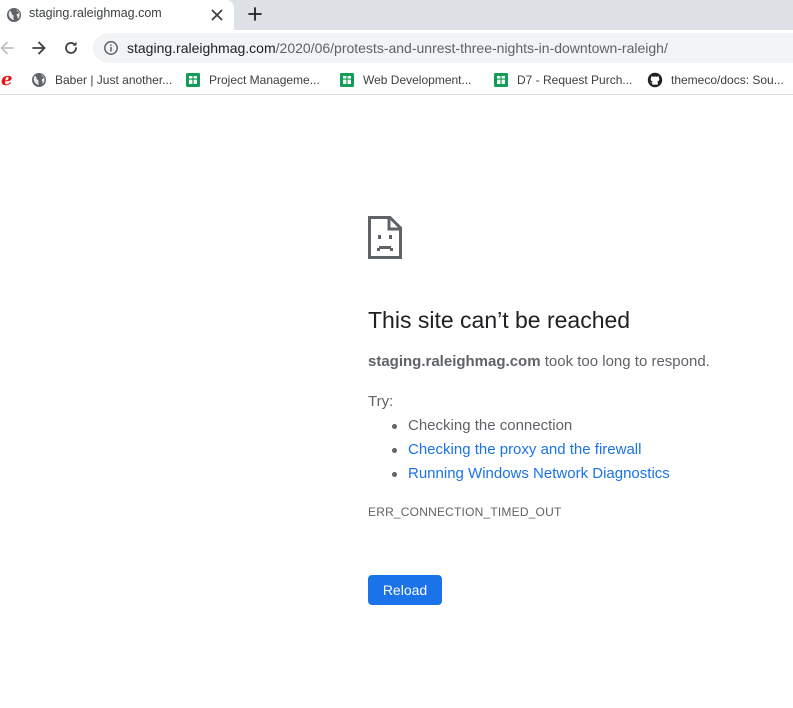 This screenshot has width=793, height=708. What do you see at coordinates (396, 15) in the screenshot?
I see `tab-strip: staging.raleighmag.com` at bounding box center [396, 15].